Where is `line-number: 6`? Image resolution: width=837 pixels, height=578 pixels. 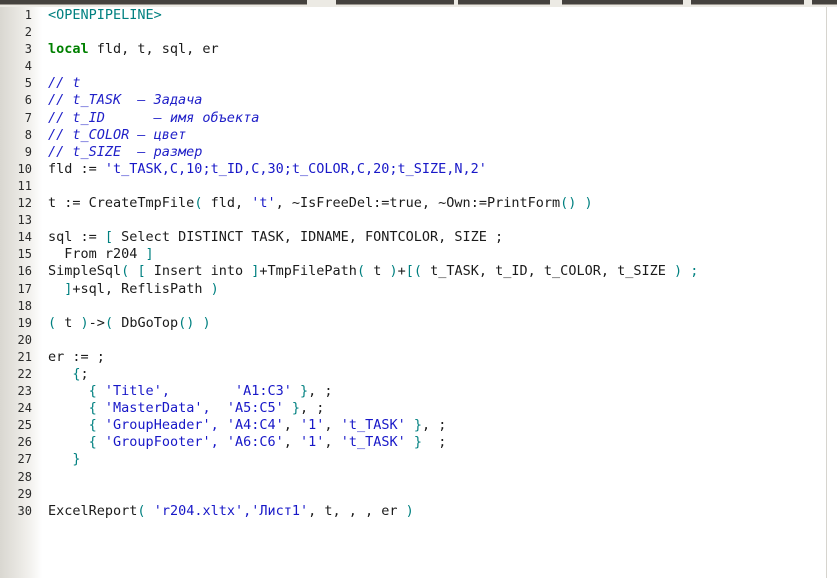
line-number: 6 is located at coordinates (28, 100).